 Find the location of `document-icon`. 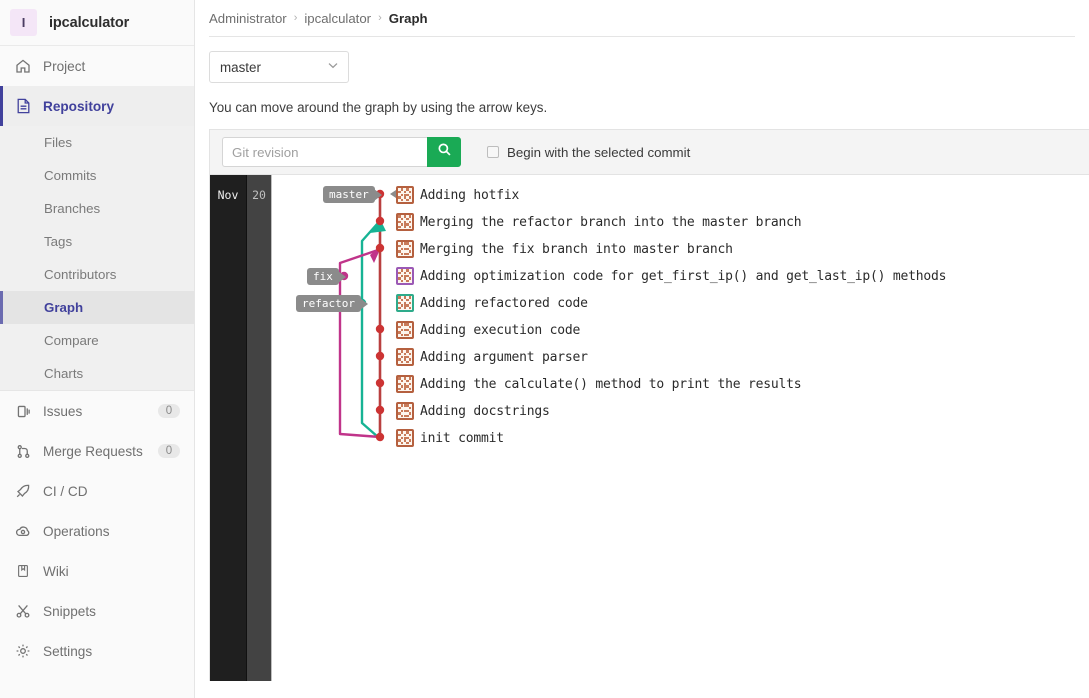

document-icon is located at coordinates (23, 106).